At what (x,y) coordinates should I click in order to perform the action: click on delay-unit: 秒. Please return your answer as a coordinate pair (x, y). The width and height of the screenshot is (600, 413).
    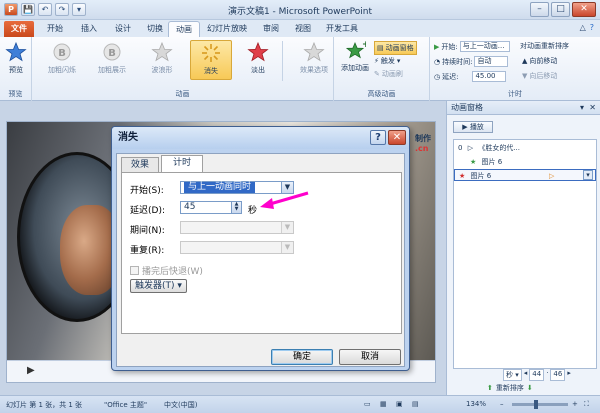
    Looking at the image, I should click on (253, 211).